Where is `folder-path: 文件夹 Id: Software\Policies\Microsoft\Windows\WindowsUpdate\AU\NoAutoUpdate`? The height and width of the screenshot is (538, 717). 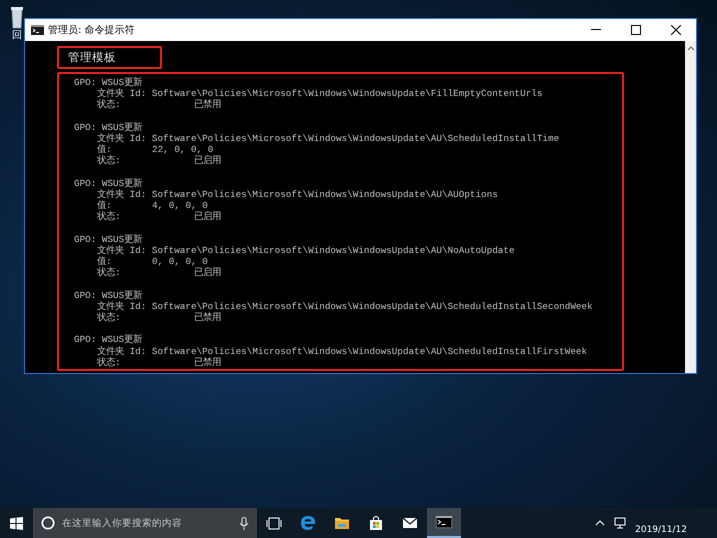 folder-path: 文件夹 Id: Software\Policies\Microsoft\Windows\WindowsUpdate\AU\NoAutoUpdate is located at coordinates (306, 250).